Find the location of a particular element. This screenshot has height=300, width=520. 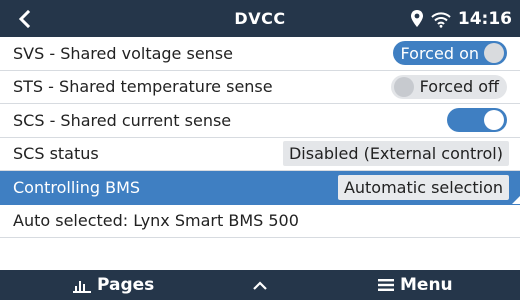

back-button is located at coordinates (25, 19).